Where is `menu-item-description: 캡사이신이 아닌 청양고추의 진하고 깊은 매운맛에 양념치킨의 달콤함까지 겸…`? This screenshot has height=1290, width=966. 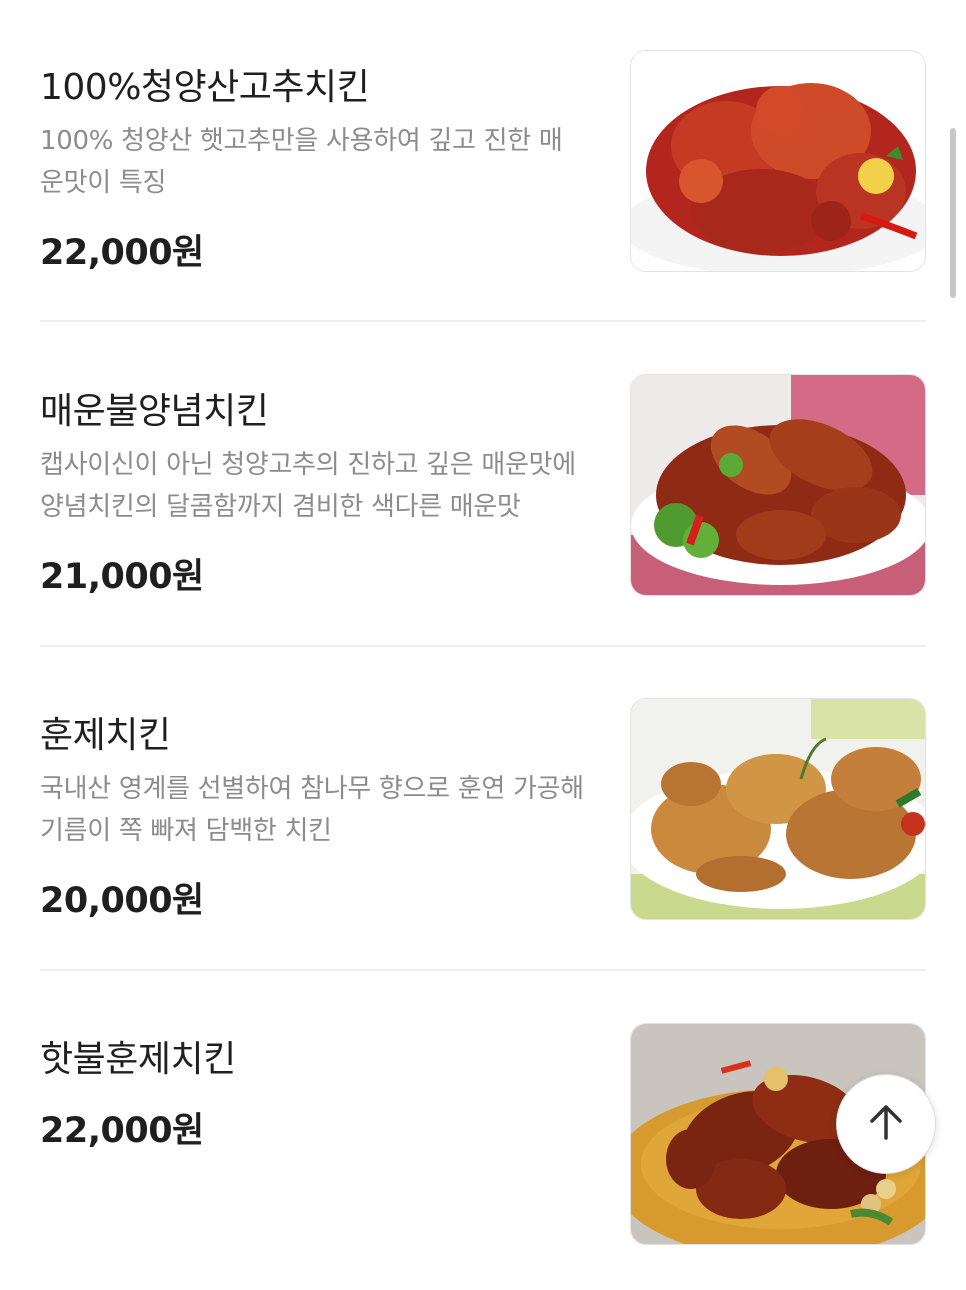 menu-item-description: 캡사이신이 아닌 청양고추의 진하고 깊은 매운맛에 양념치킨의 달콤함까지 겸… is located at coordinates (308, 486).